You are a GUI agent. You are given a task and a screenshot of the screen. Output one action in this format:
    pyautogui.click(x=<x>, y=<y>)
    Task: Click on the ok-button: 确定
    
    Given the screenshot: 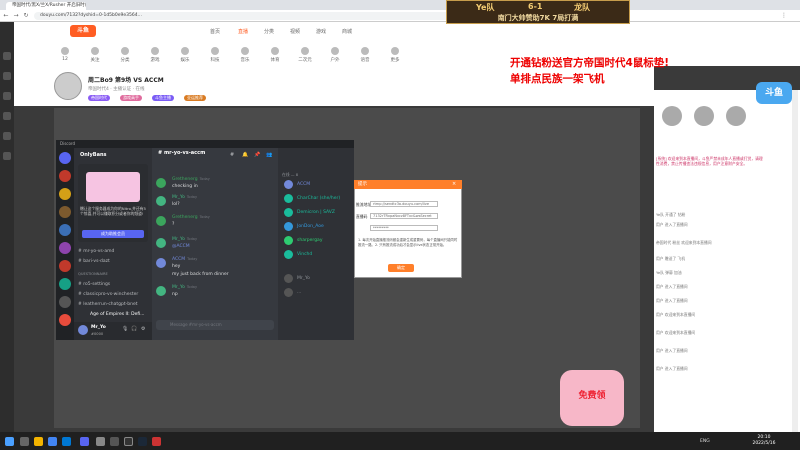 What is the action you would take?
    pyautogui.click(x=401, y=268)
    